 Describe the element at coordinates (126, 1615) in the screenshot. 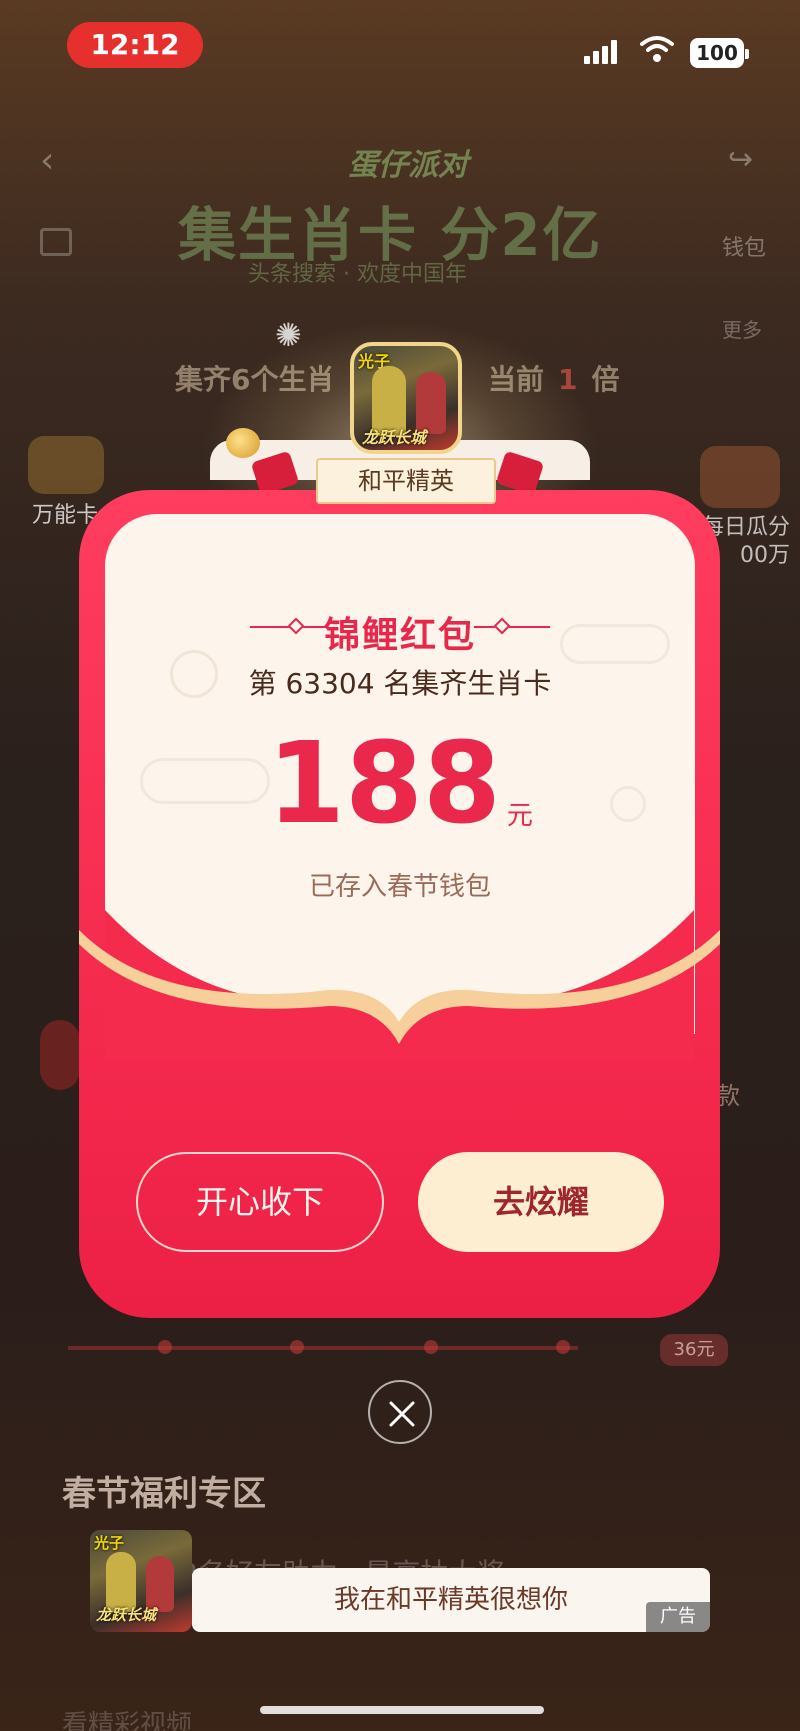

I see `ad-icon-logo: 龙跃长城` at that location.